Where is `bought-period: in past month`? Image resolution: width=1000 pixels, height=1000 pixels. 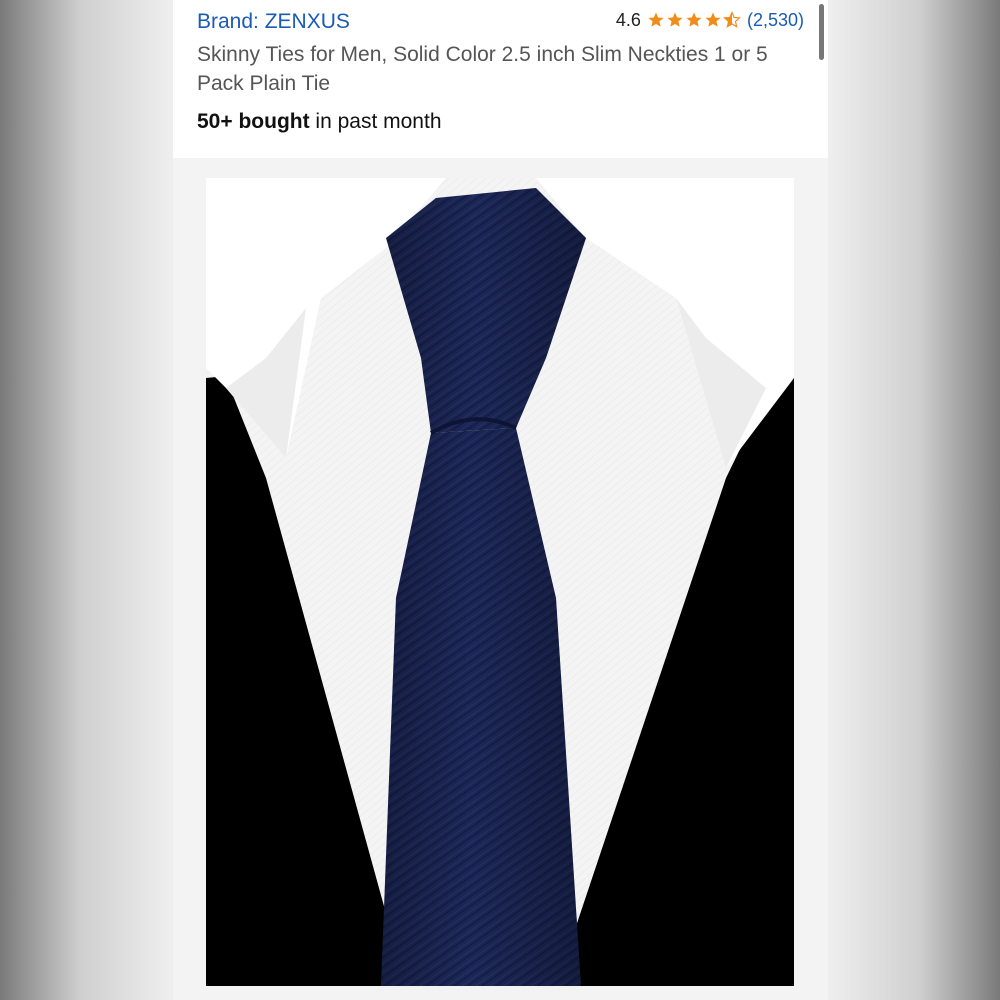
bought-period: in past month is located at coordinates (375, 121).